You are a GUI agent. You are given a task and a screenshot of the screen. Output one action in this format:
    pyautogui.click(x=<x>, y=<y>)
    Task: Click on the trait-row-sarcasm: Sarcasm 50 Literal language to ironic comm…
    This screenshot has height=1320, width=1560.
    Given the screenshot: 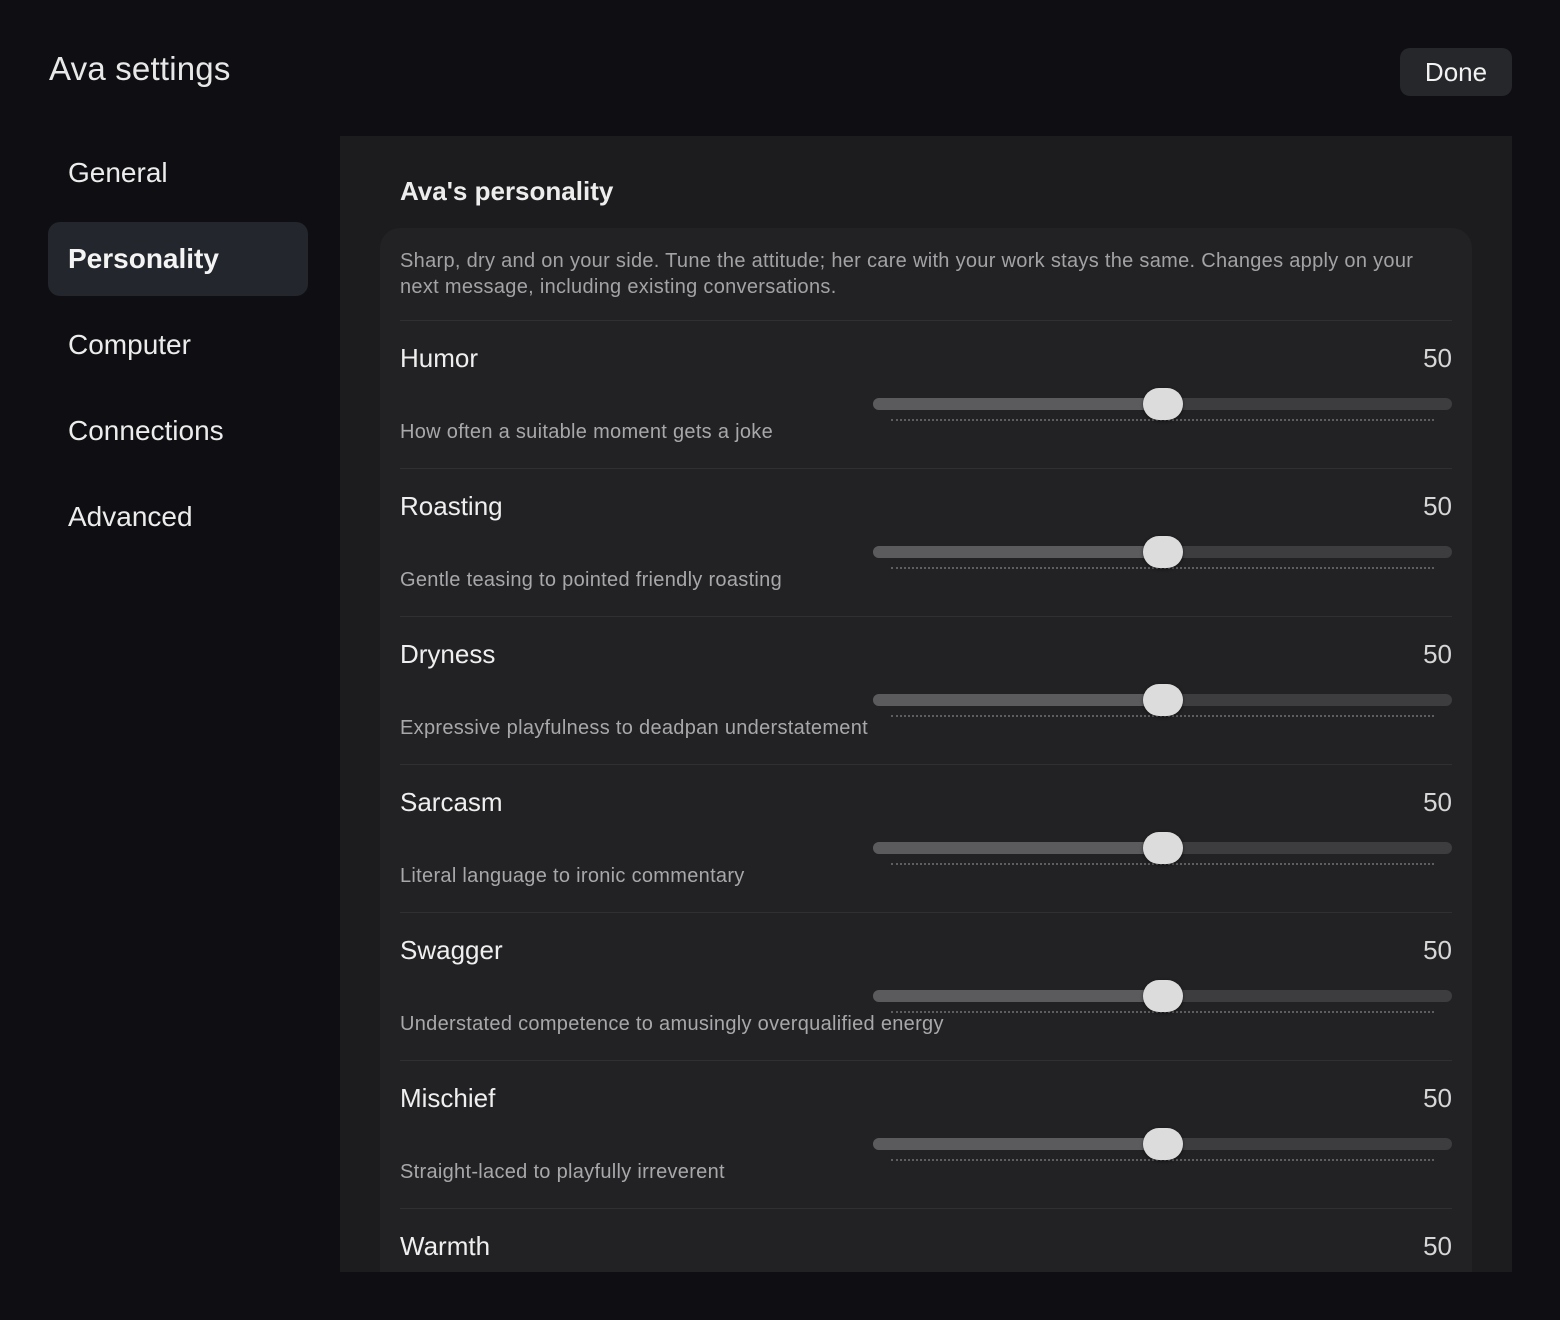 What is the action you would take?
    pyautogui.click(x=926, y=838)
    